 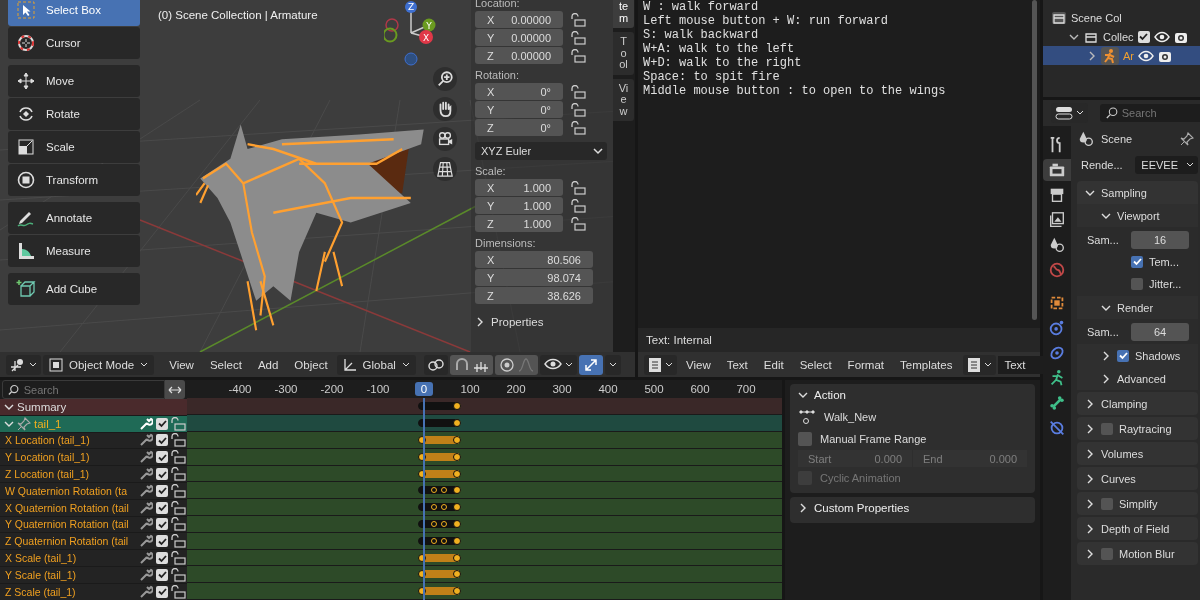 What do you see at coordinates (93, 474) in the screenshot?
I see `channel-row: Z Location (tail_1)` at bounding box center [93, 474].